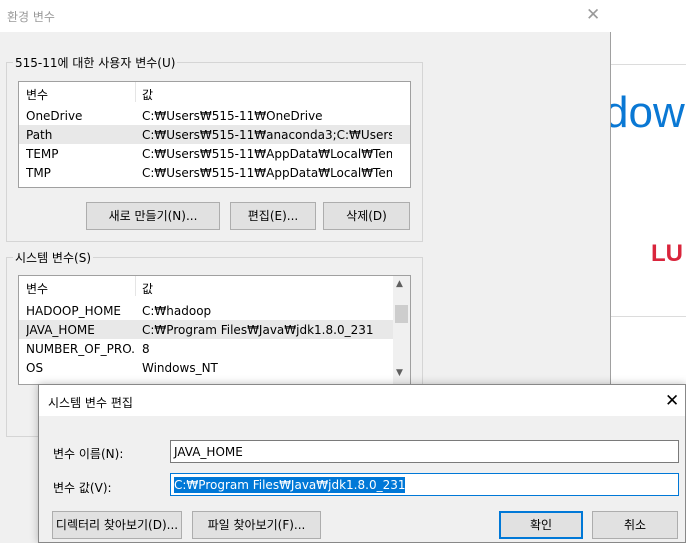  I want to click on cancel-button: 취소, so click(635, 525).